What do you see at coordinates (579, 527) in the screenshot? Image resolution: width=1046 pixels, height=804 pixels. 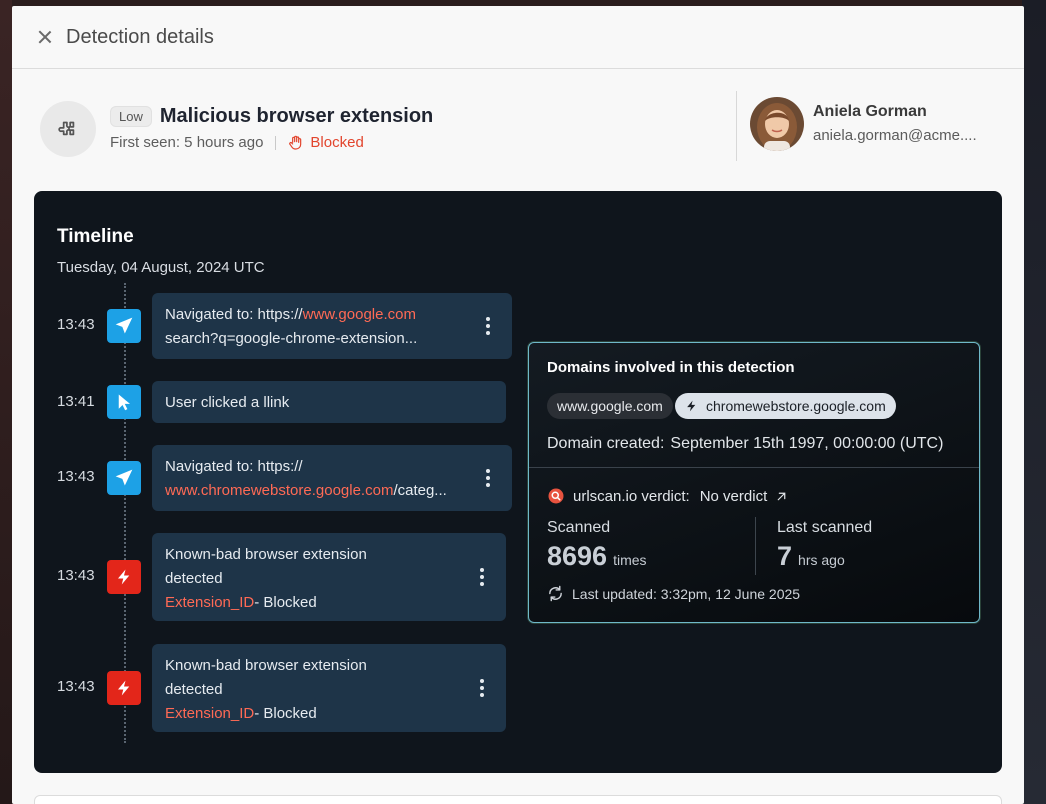 I see `scanned-label: Scanned` at bounding box center [579, 527].